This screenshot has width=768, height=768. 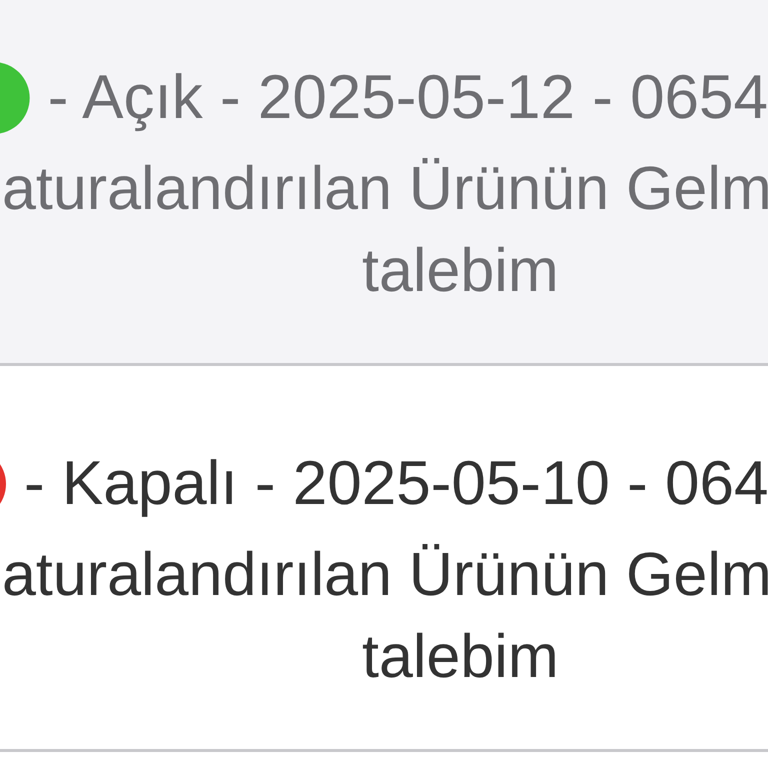 What do you see at coordinates (408, 98) in the screenshot?
I see `ticket-summary-text: - Açık - 2025-05-12 - 0654` at bounding box center [408, 98].